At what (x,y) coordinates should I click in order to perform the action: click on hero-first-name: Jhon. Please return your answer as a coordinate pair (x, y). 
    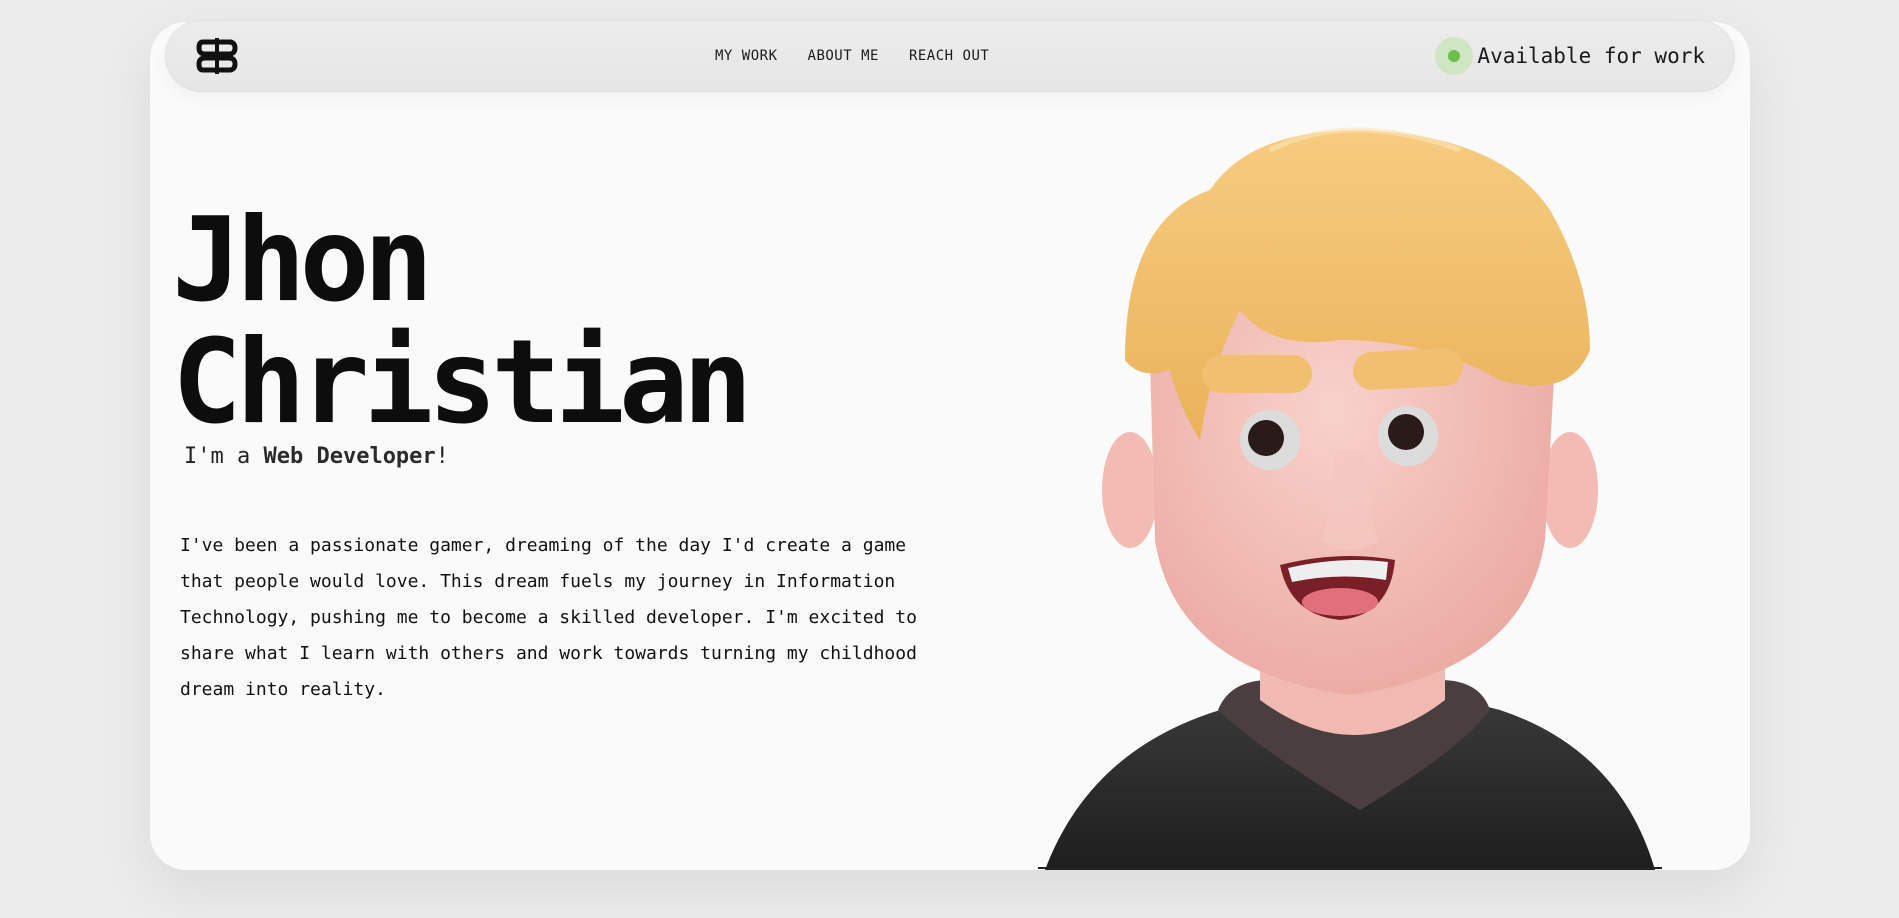
    Looking at the image, I should click on (302, 260).